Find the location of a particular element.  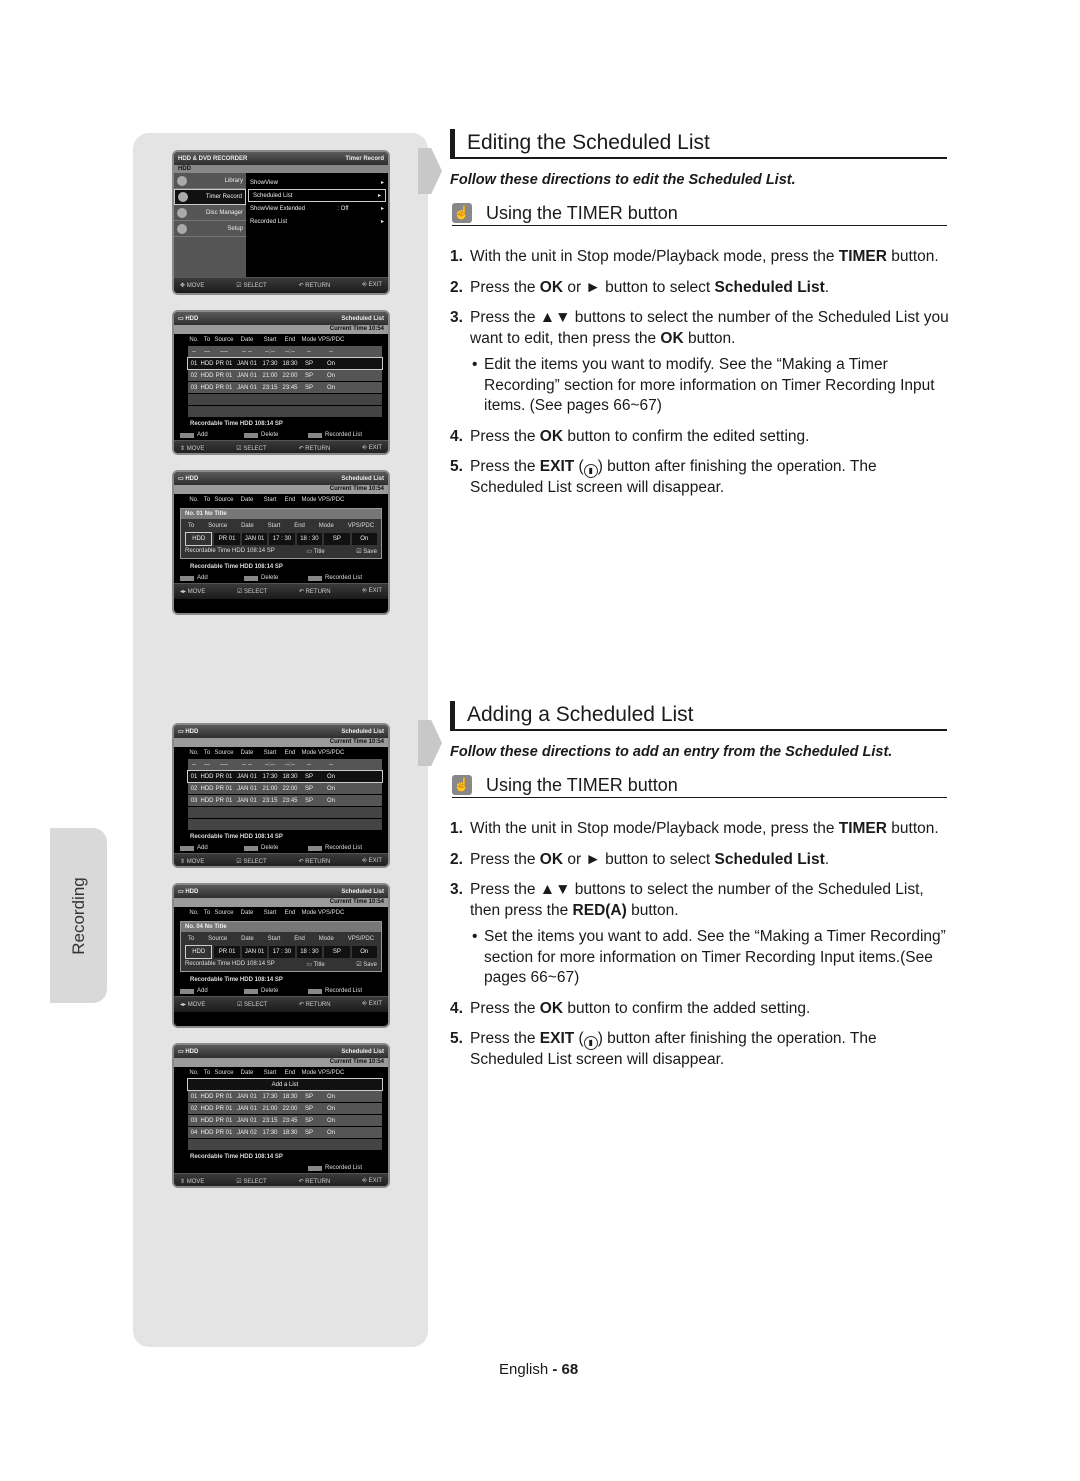

submenu-scheduled-list: Scheduled List ▸ is located at coordinates (317, 195).